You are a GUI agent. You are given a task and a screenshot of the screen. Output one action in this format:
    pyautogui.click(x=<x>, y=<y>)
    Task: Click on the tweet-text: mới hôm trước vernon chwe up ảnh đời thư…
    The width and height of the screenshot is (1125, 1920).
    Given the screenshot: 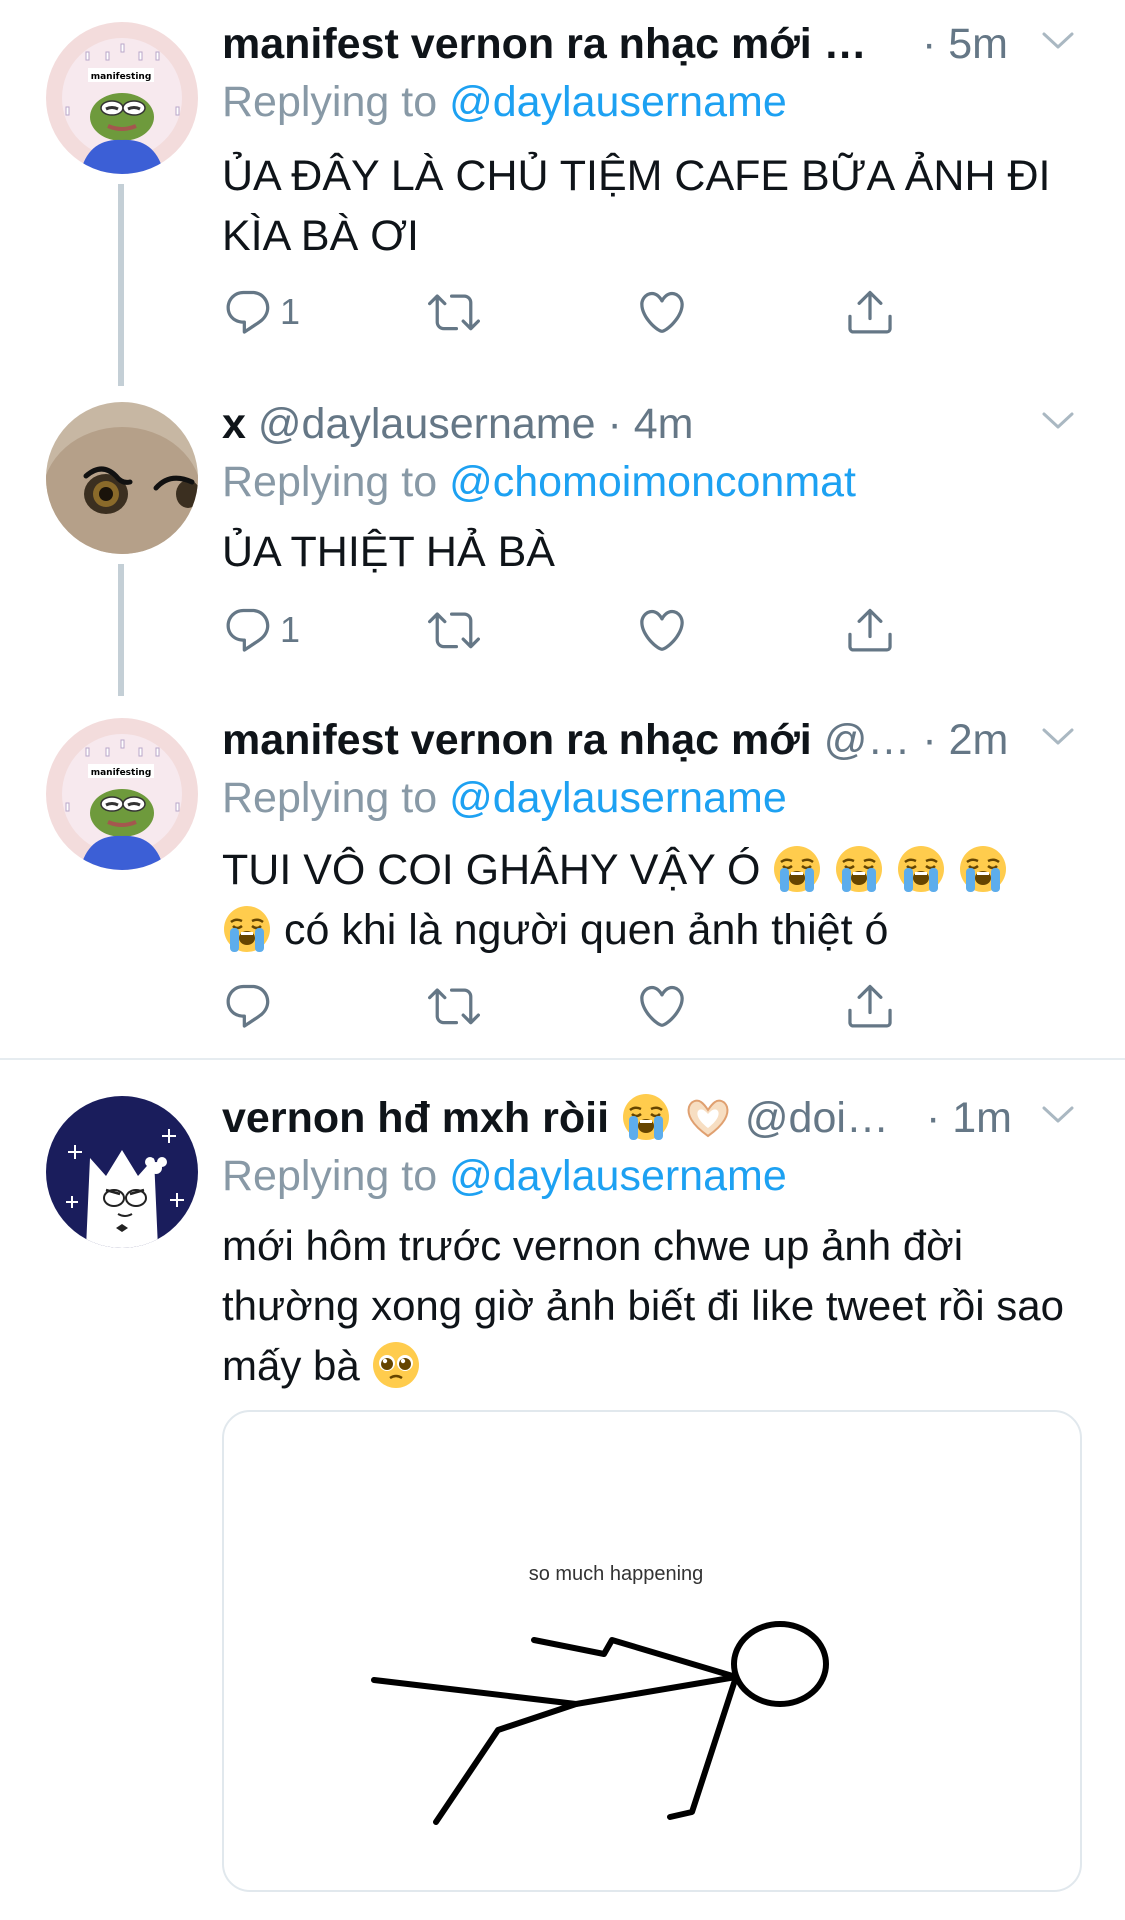 What is the action you would take?
    pyautogui.click(x=643, y=1306)
    